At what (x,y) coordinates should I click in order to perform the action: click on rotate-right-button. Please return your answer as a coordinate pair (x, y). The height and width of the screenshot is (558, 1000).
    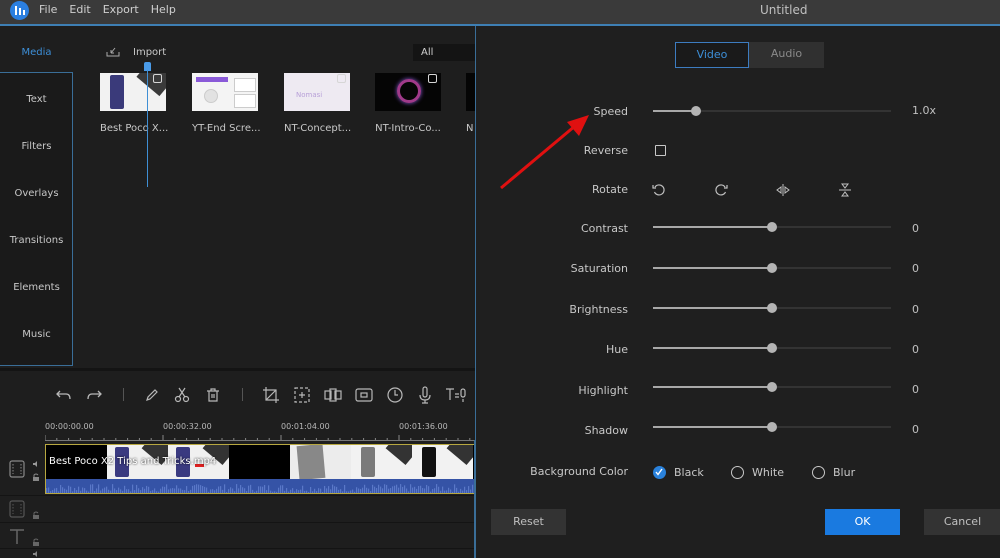
    Looking at the image, I should click on (721, 189).